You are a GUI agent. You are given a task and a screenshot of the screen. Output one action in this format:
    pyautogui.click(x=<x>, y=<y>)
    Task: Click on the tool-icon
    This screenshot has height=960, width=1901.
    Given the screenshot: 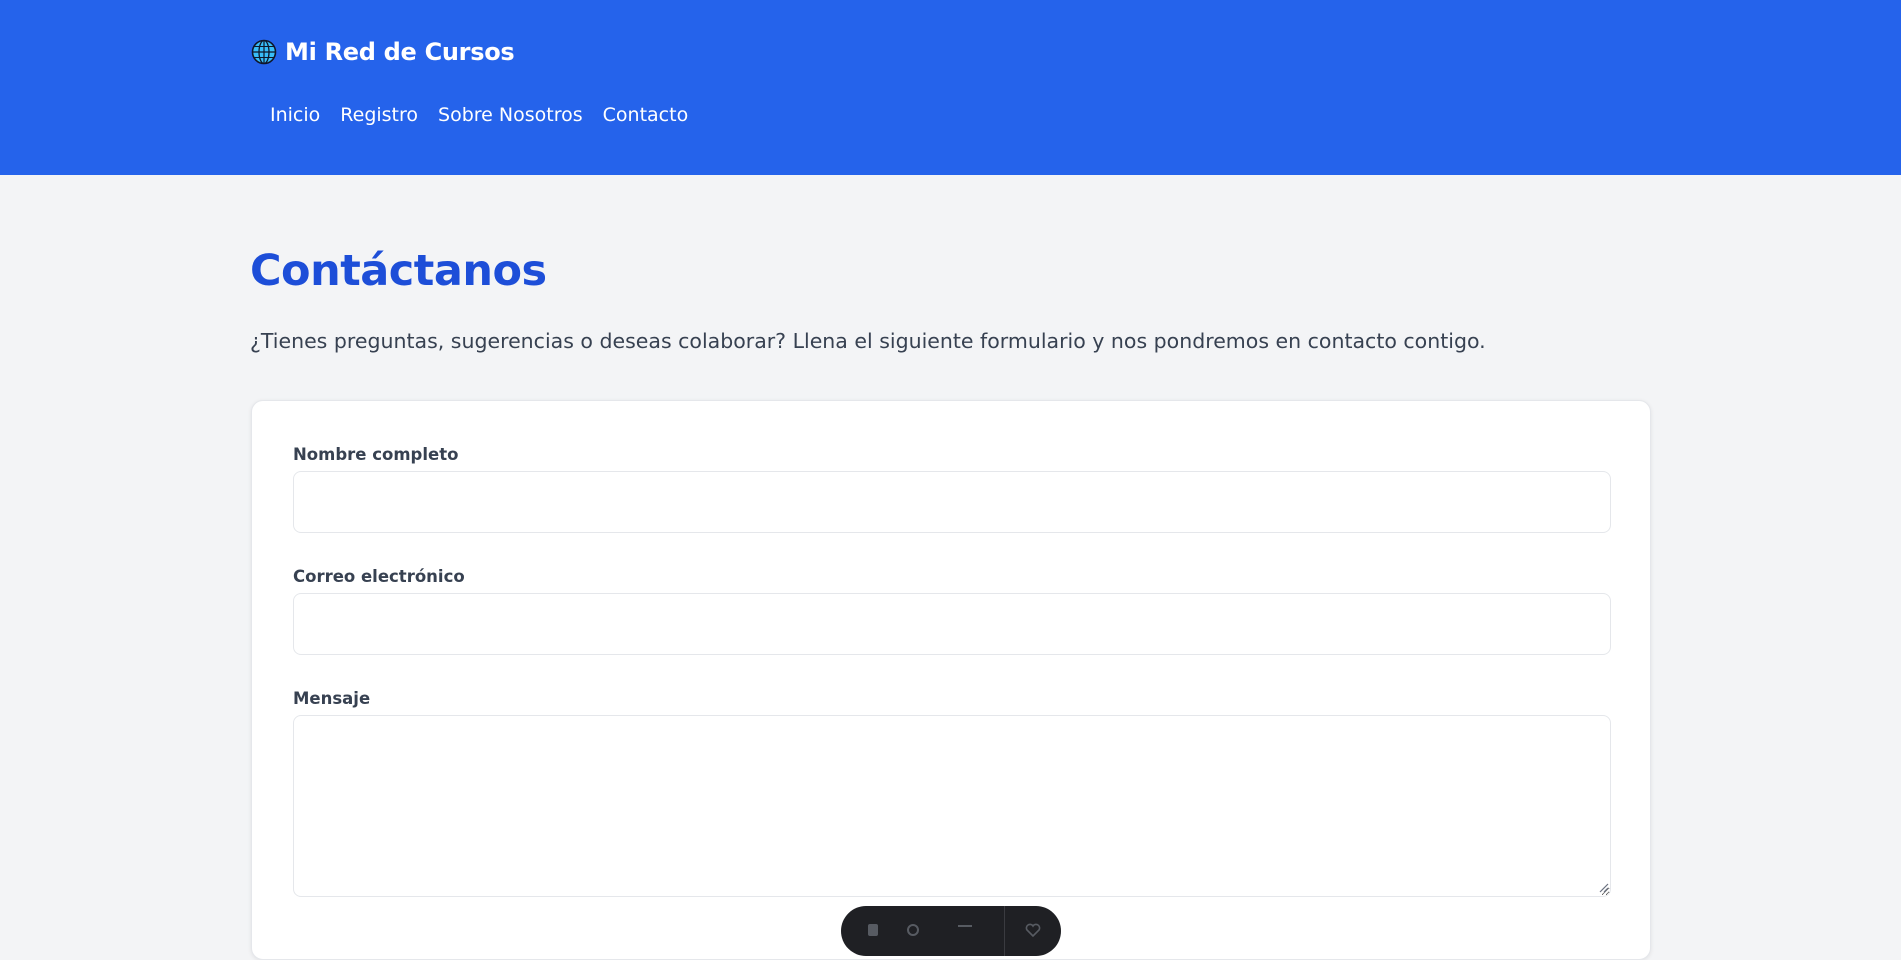 What is the action you would take?
    pyautogui.click(x=873, y=930)
    